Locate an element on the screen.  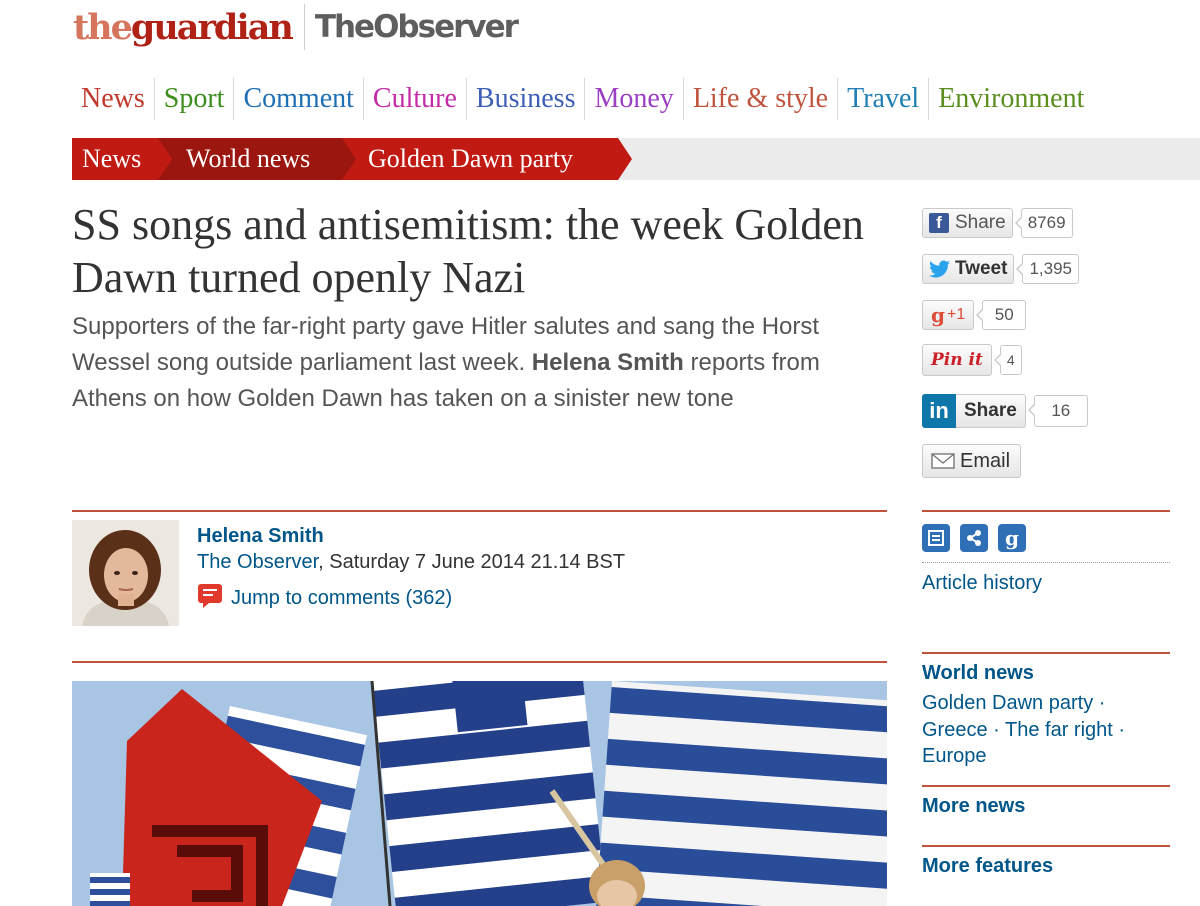
tag-greece-far-right: Greece · The far right · is located at coordinates (1023, 730).